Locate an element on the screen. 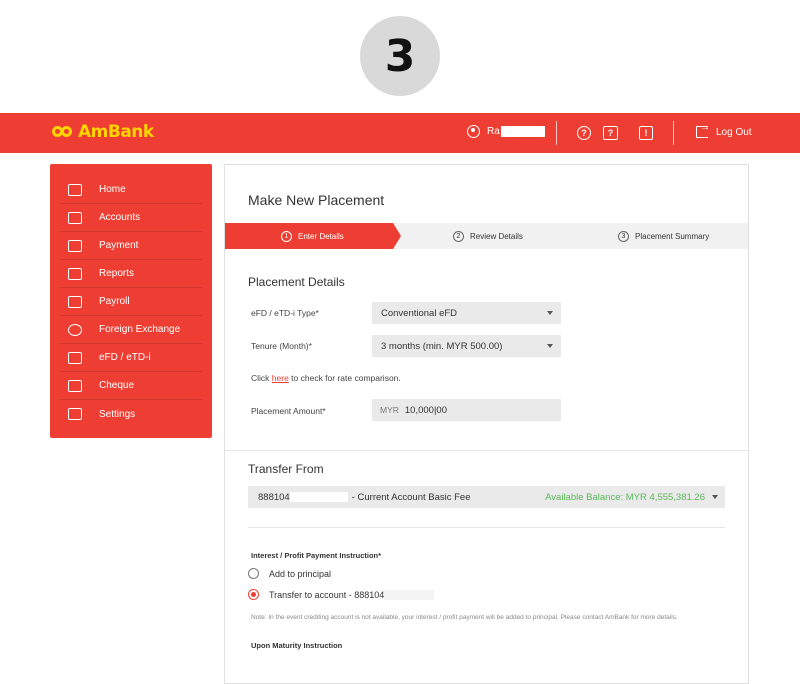 The image size is (800, 684). step-review-details: 2 Review Details is located at coordinates (488, 236).